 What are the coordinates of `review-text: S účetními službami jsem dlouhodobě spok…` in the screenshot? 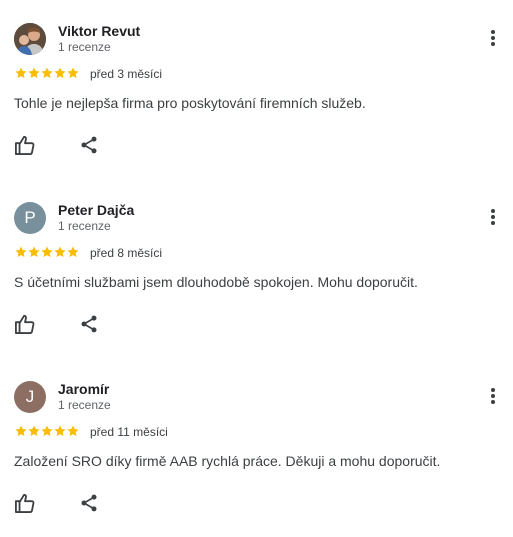 It's located at (216, 282).